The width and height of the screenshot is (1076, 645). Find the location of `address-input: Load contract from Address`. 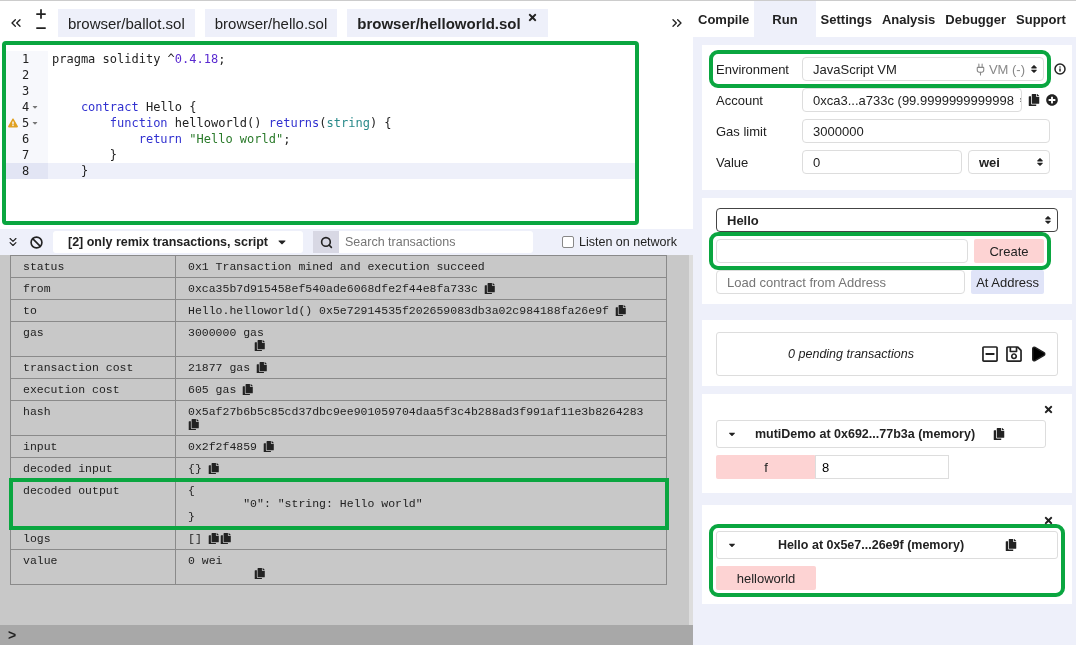

address-input: Load contract from Address is located at coordinates (841, 282).